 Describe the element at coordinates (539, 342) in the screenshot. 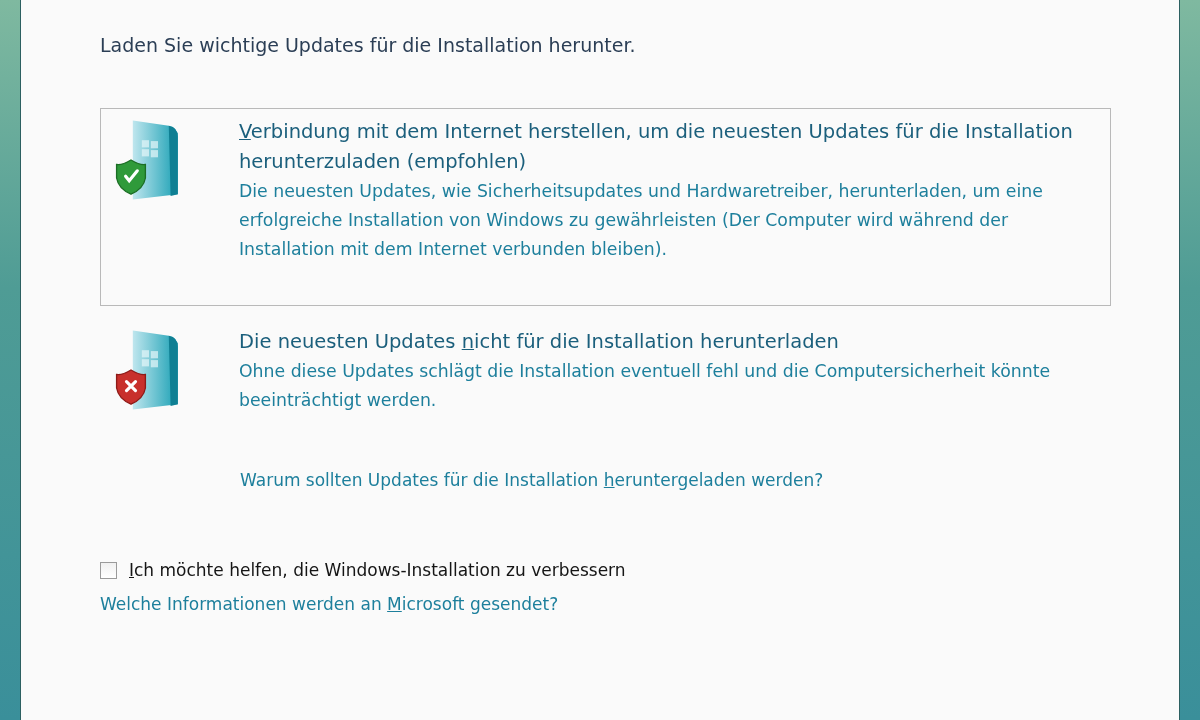

I see `option-title: Die neuesten Updates nicht für die Installation herunterladen` at that location.